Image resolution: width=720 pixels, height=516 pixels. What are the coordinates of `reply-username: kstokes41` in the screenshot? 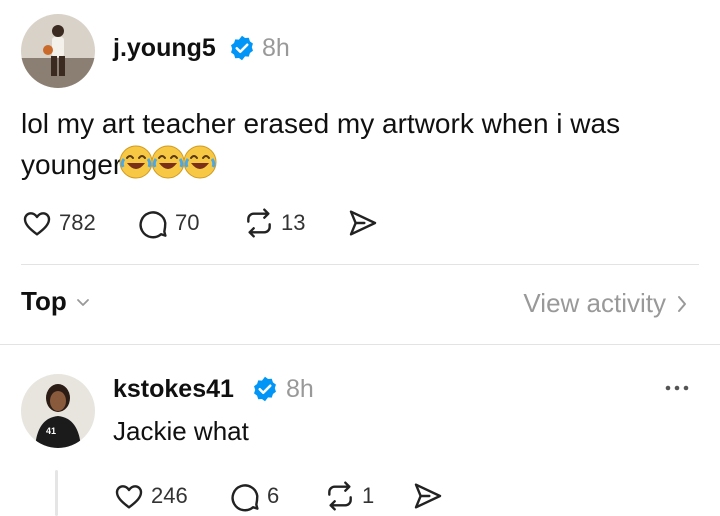 It's located at (173, 389).